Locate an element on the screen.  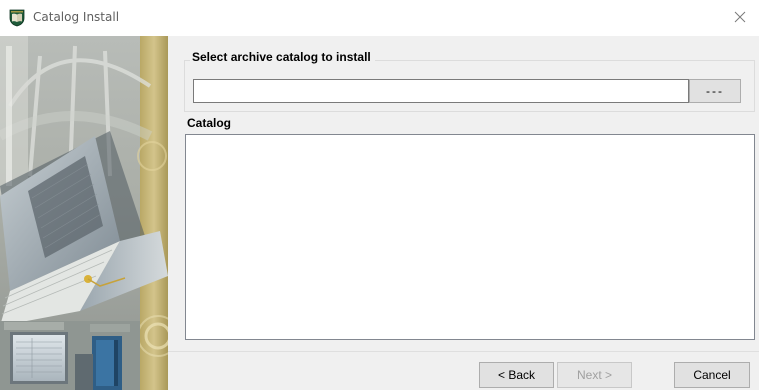
browse-button: --- is located at coordinates (715, 91).